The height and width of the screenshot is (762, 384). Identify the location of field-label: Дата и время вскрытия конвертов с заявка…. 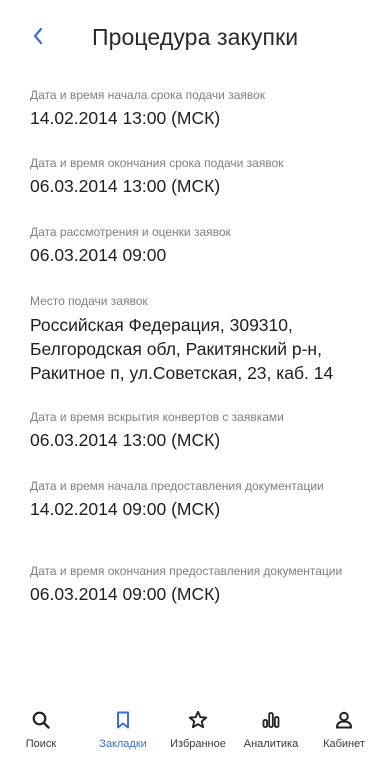
(157, 417).